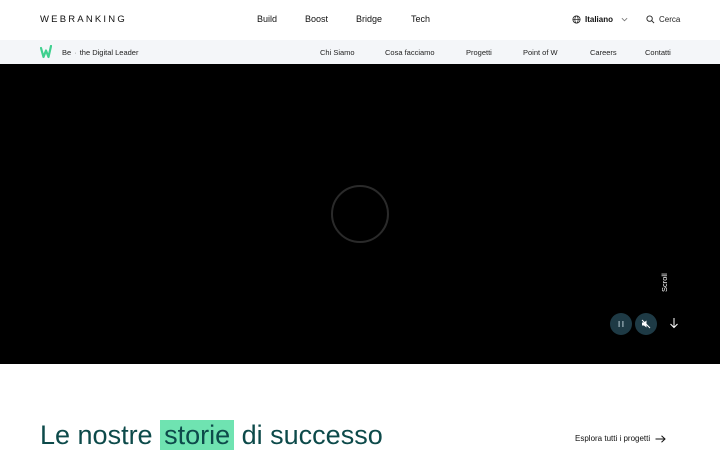 The image size is (720, 452). What do you see at coordinates (670, 19) in the screenshot?
I see `search-label: Cerca` at bounding box center [670, 19].